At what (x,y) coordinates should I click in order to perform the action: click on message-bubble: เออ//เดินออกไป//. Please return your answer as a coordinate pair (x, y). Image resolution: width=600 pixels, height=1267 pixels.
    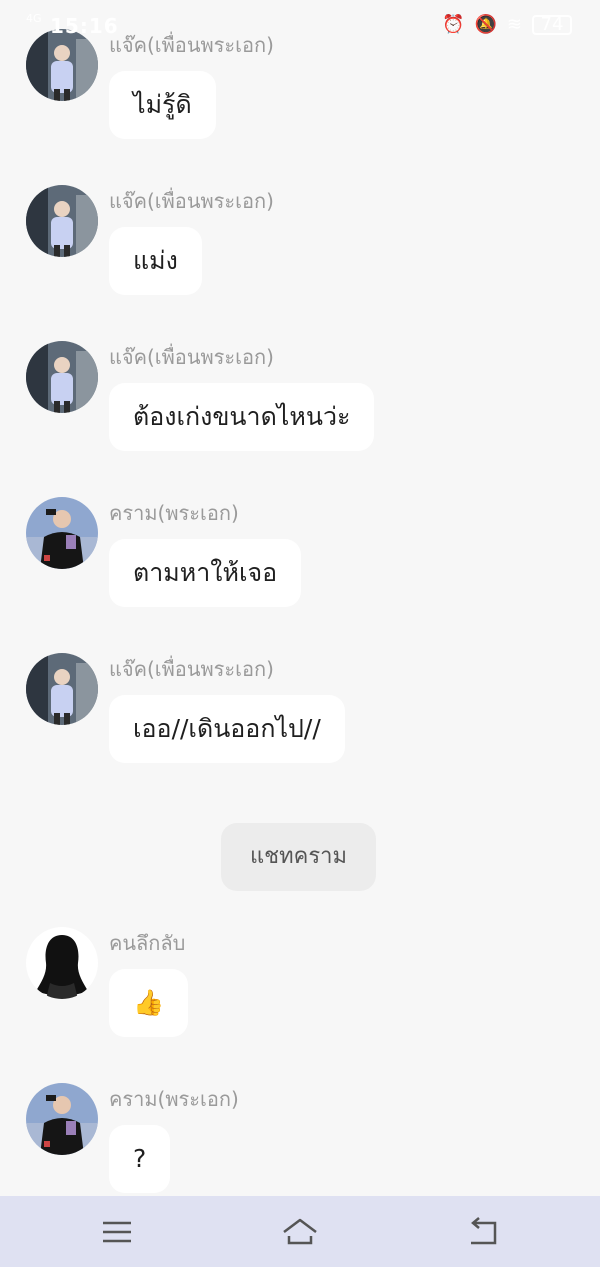
    Looking at the image, I should click on (227, 729).